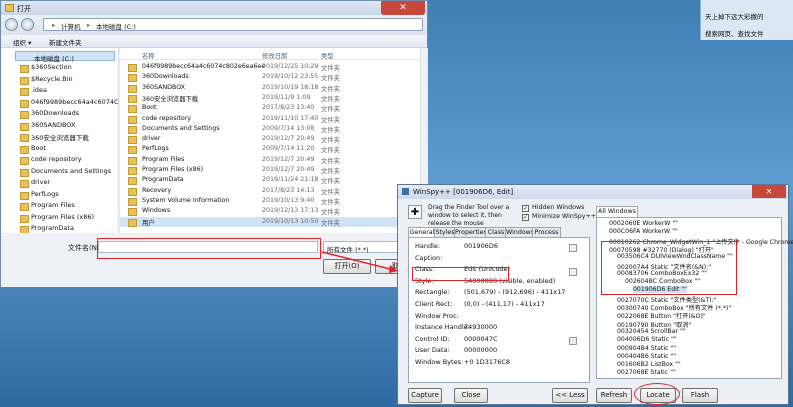  I want to click on column-header: 名称 修改日期 类型, so click(270, 55).